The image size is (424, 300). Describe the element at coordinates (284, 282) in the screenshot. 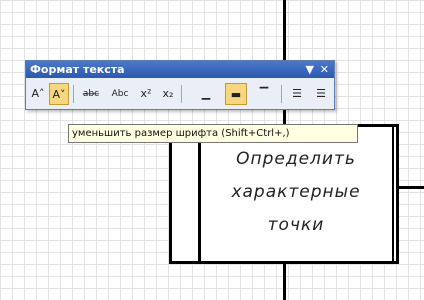

I see `connector-line-bottom` at that location.